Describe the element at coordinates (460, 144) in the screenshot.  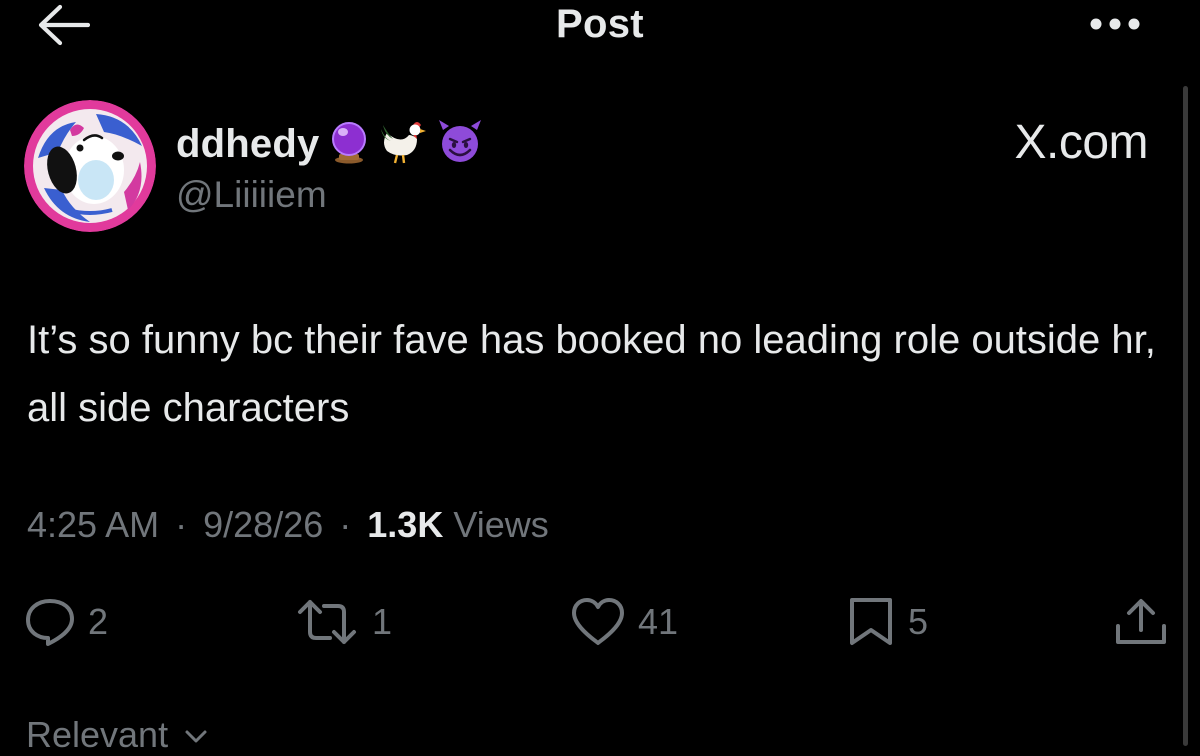
I see `smiling-devil-emoji` at that location.